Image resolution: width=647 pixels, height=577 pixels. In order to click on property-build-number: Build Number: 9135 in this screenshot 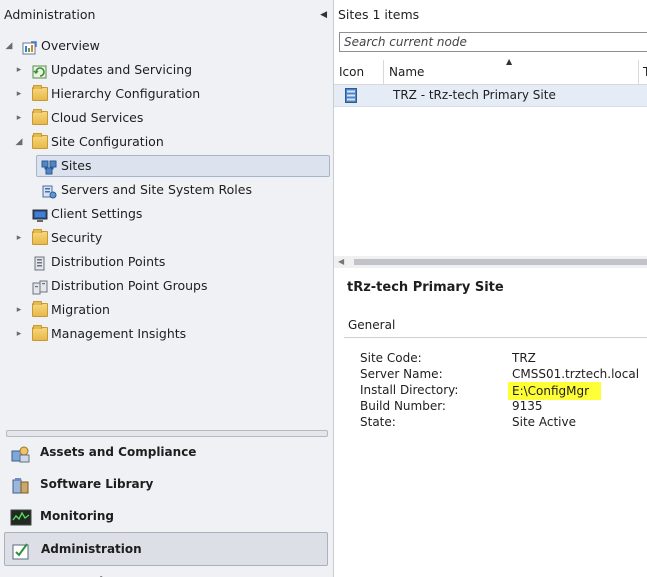, I will do `click(503, 406)`.